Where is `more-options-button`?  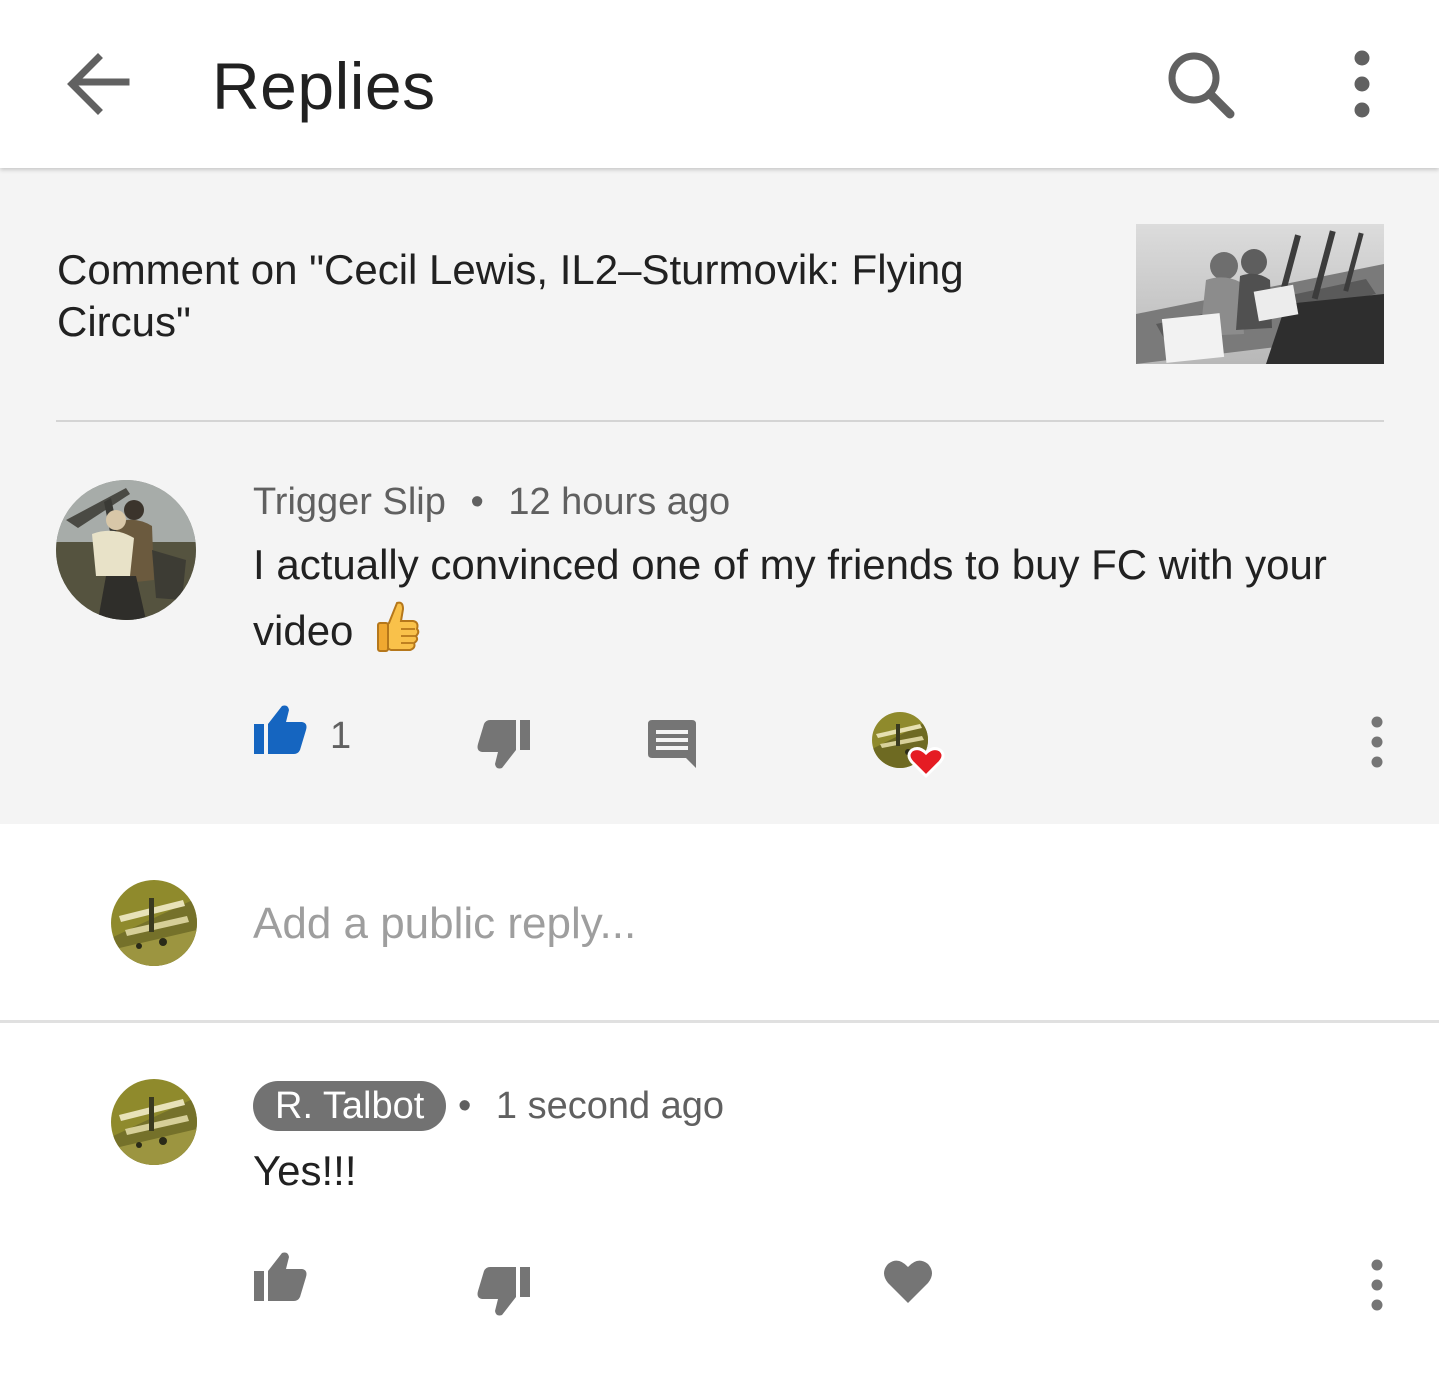
more-options-button is located at coordinates (1362, 86).